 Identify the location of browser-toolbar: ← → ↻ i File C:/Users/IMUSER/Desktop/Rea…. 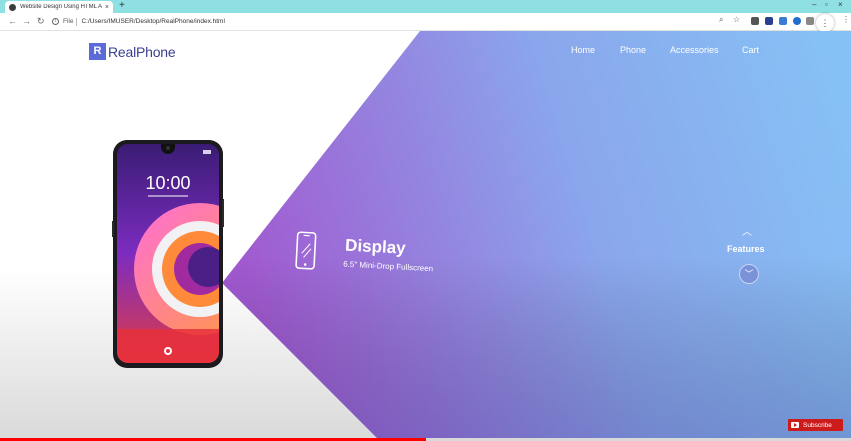
(425, 22).